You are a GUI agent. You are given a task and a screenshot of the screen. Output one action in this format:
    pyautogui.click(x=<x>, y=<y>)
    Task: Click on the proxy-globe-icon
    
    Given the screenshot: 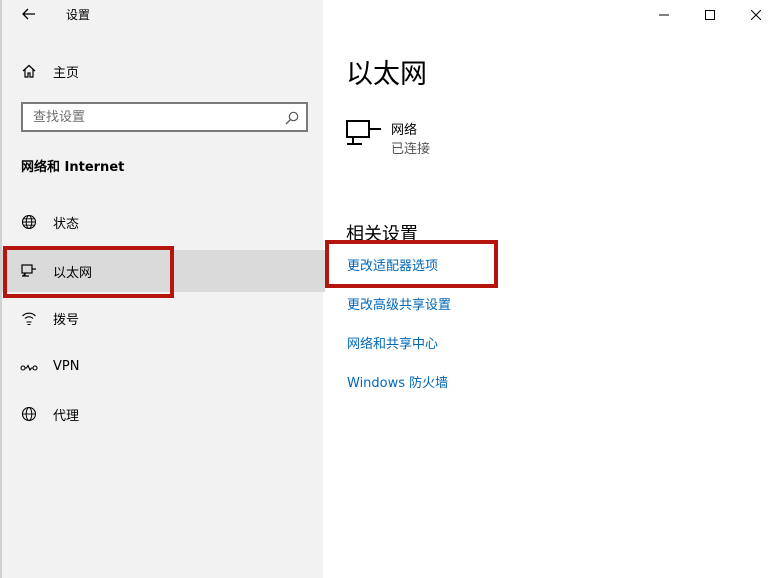 What is the action you would take?
    pyautogui.click(x=29, y=414)
    